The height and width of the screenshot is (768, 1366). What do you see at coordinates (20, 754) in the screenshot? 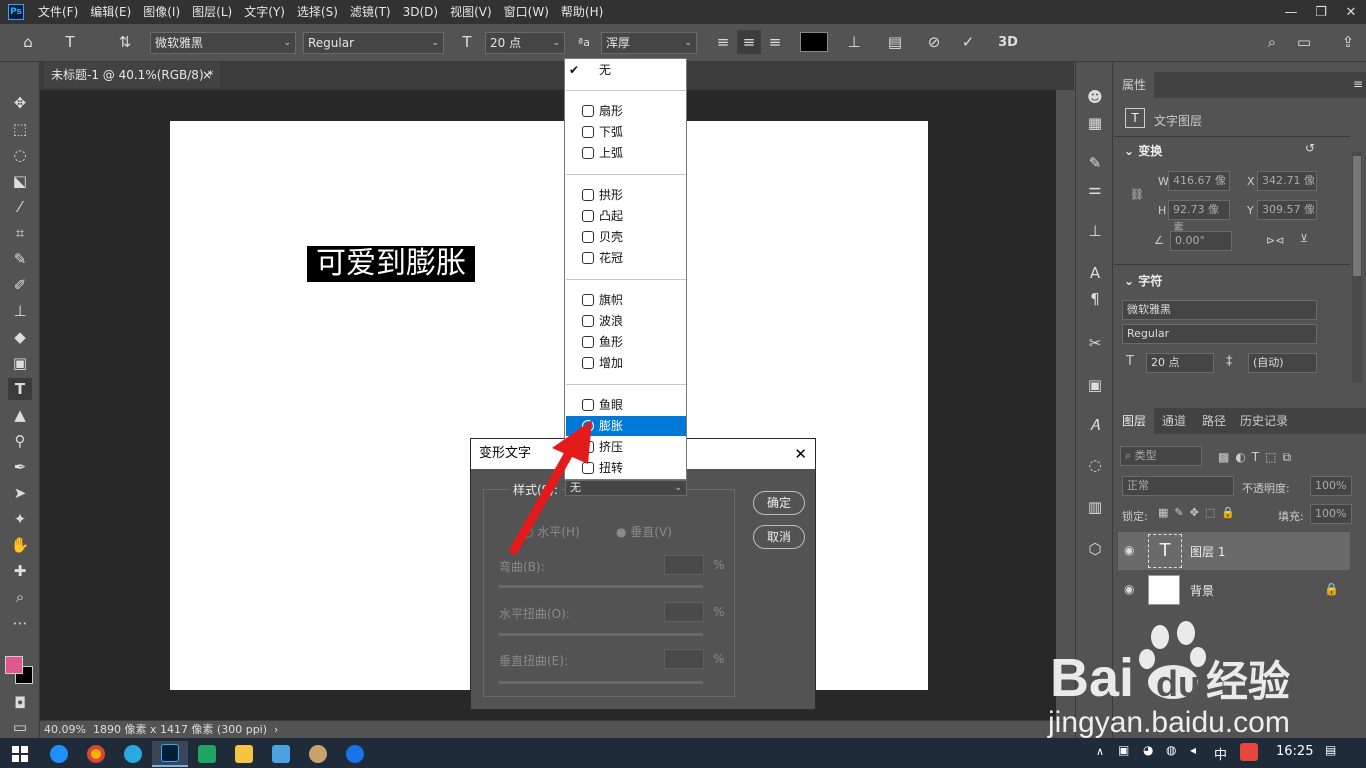
I see `windows-start-icon` at bounding box center [20, 754].